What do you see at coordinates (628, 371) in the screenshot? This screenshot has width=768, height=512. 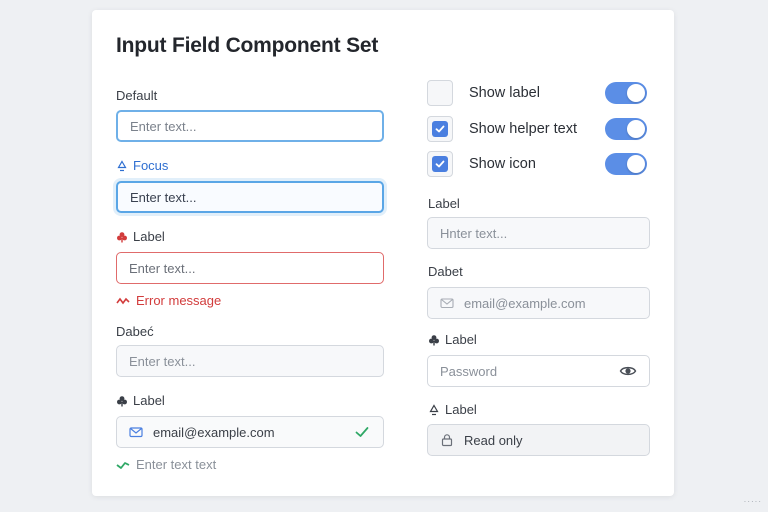 I see `eye-icon` at bounding box center [628, 371].